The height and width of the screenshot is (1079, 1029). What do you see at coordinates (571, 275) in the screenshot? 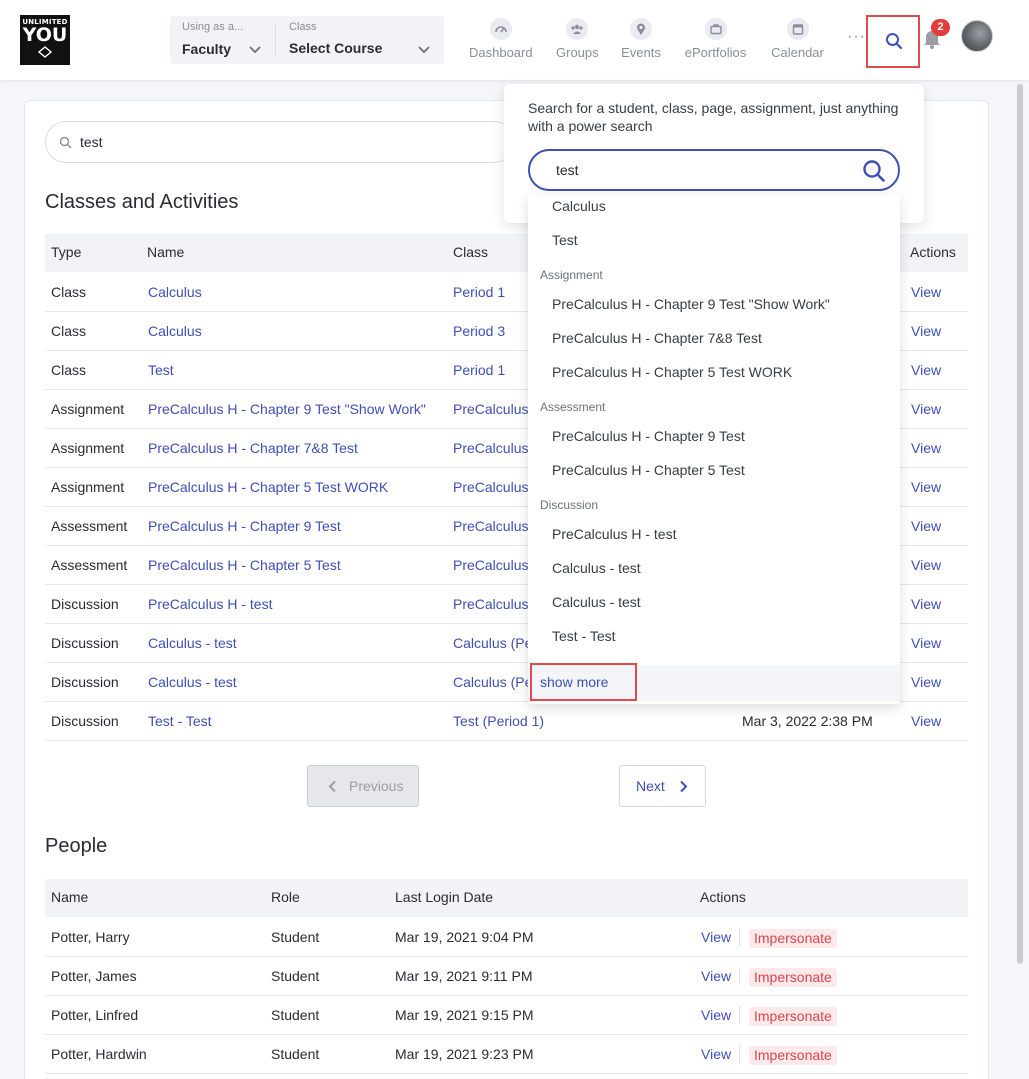
I see `result-group-label: Assignment` at bounding box center [571, 275].